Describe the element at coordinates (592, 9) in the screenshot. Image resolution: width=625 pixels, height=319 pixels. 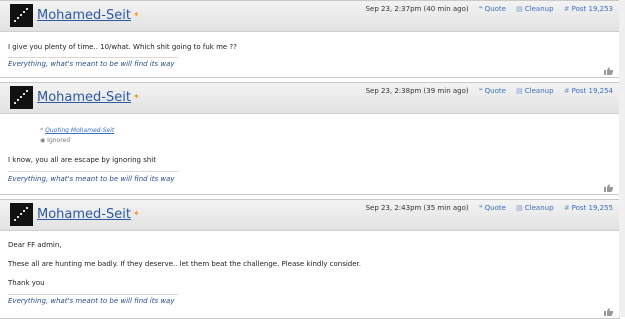
I see `post-number: Post 19,253` at that location.